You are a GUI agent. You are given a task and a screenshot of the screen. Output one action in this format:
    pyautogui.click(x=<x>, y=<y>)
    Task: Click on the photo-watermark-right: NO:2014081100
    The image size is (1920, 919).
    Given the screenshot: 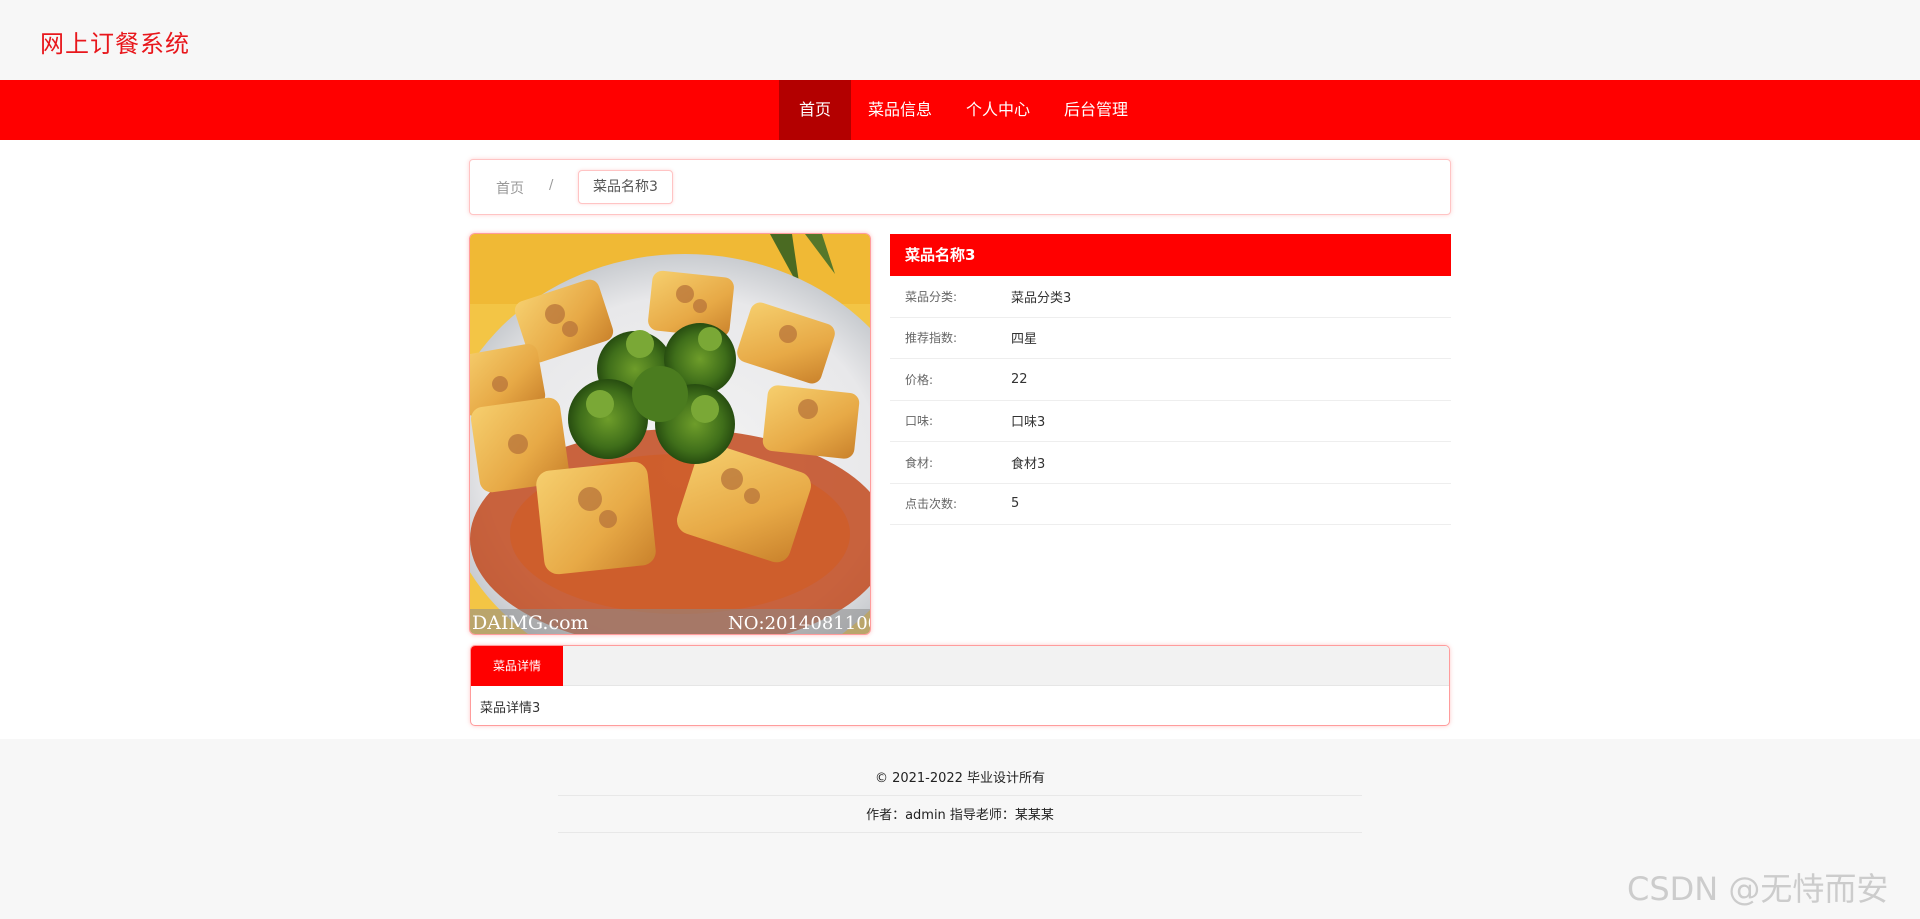 What is the action you would take?
    pyautogui.click(x=799, y=623)
    